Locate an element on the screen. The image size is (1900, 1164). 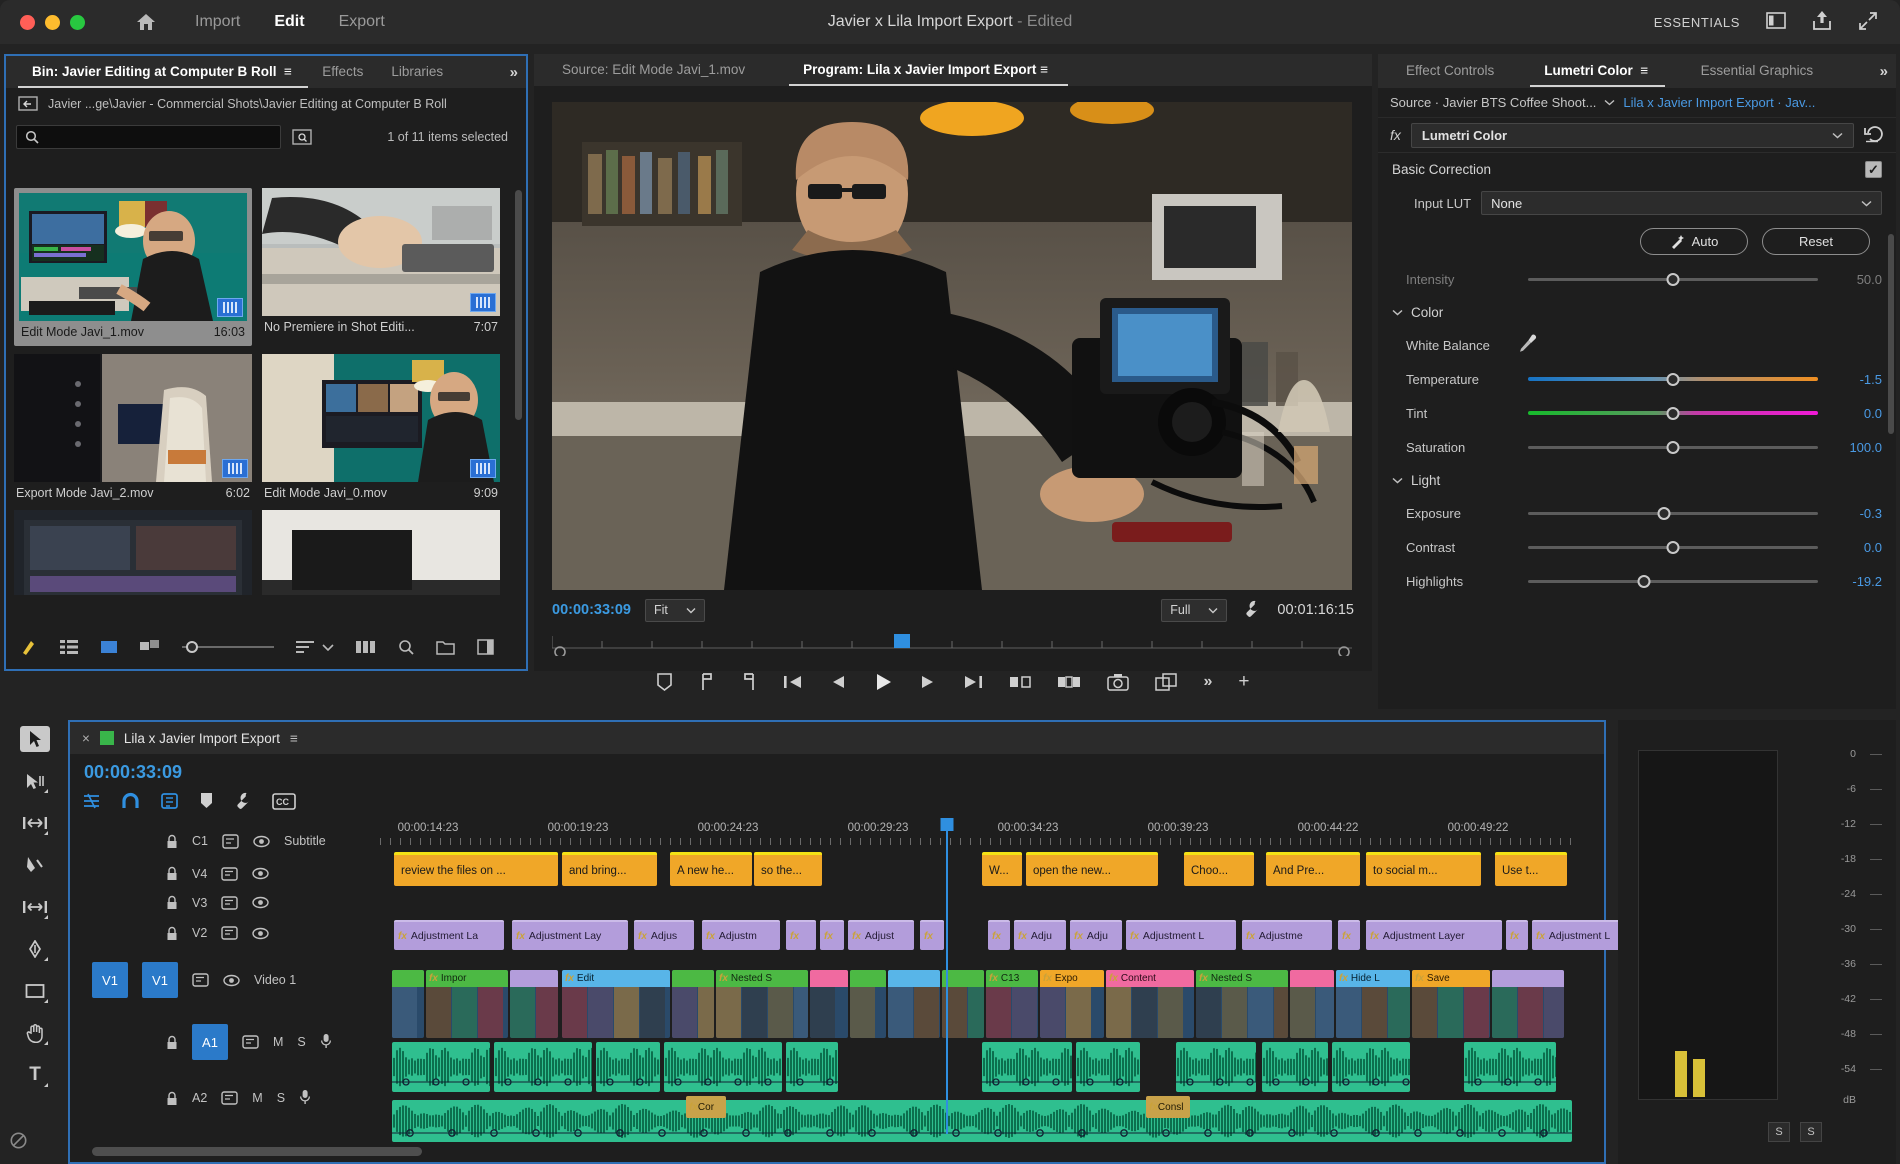
param-exposure: Exposure -0.3 is located at coordinates (1637, 513).